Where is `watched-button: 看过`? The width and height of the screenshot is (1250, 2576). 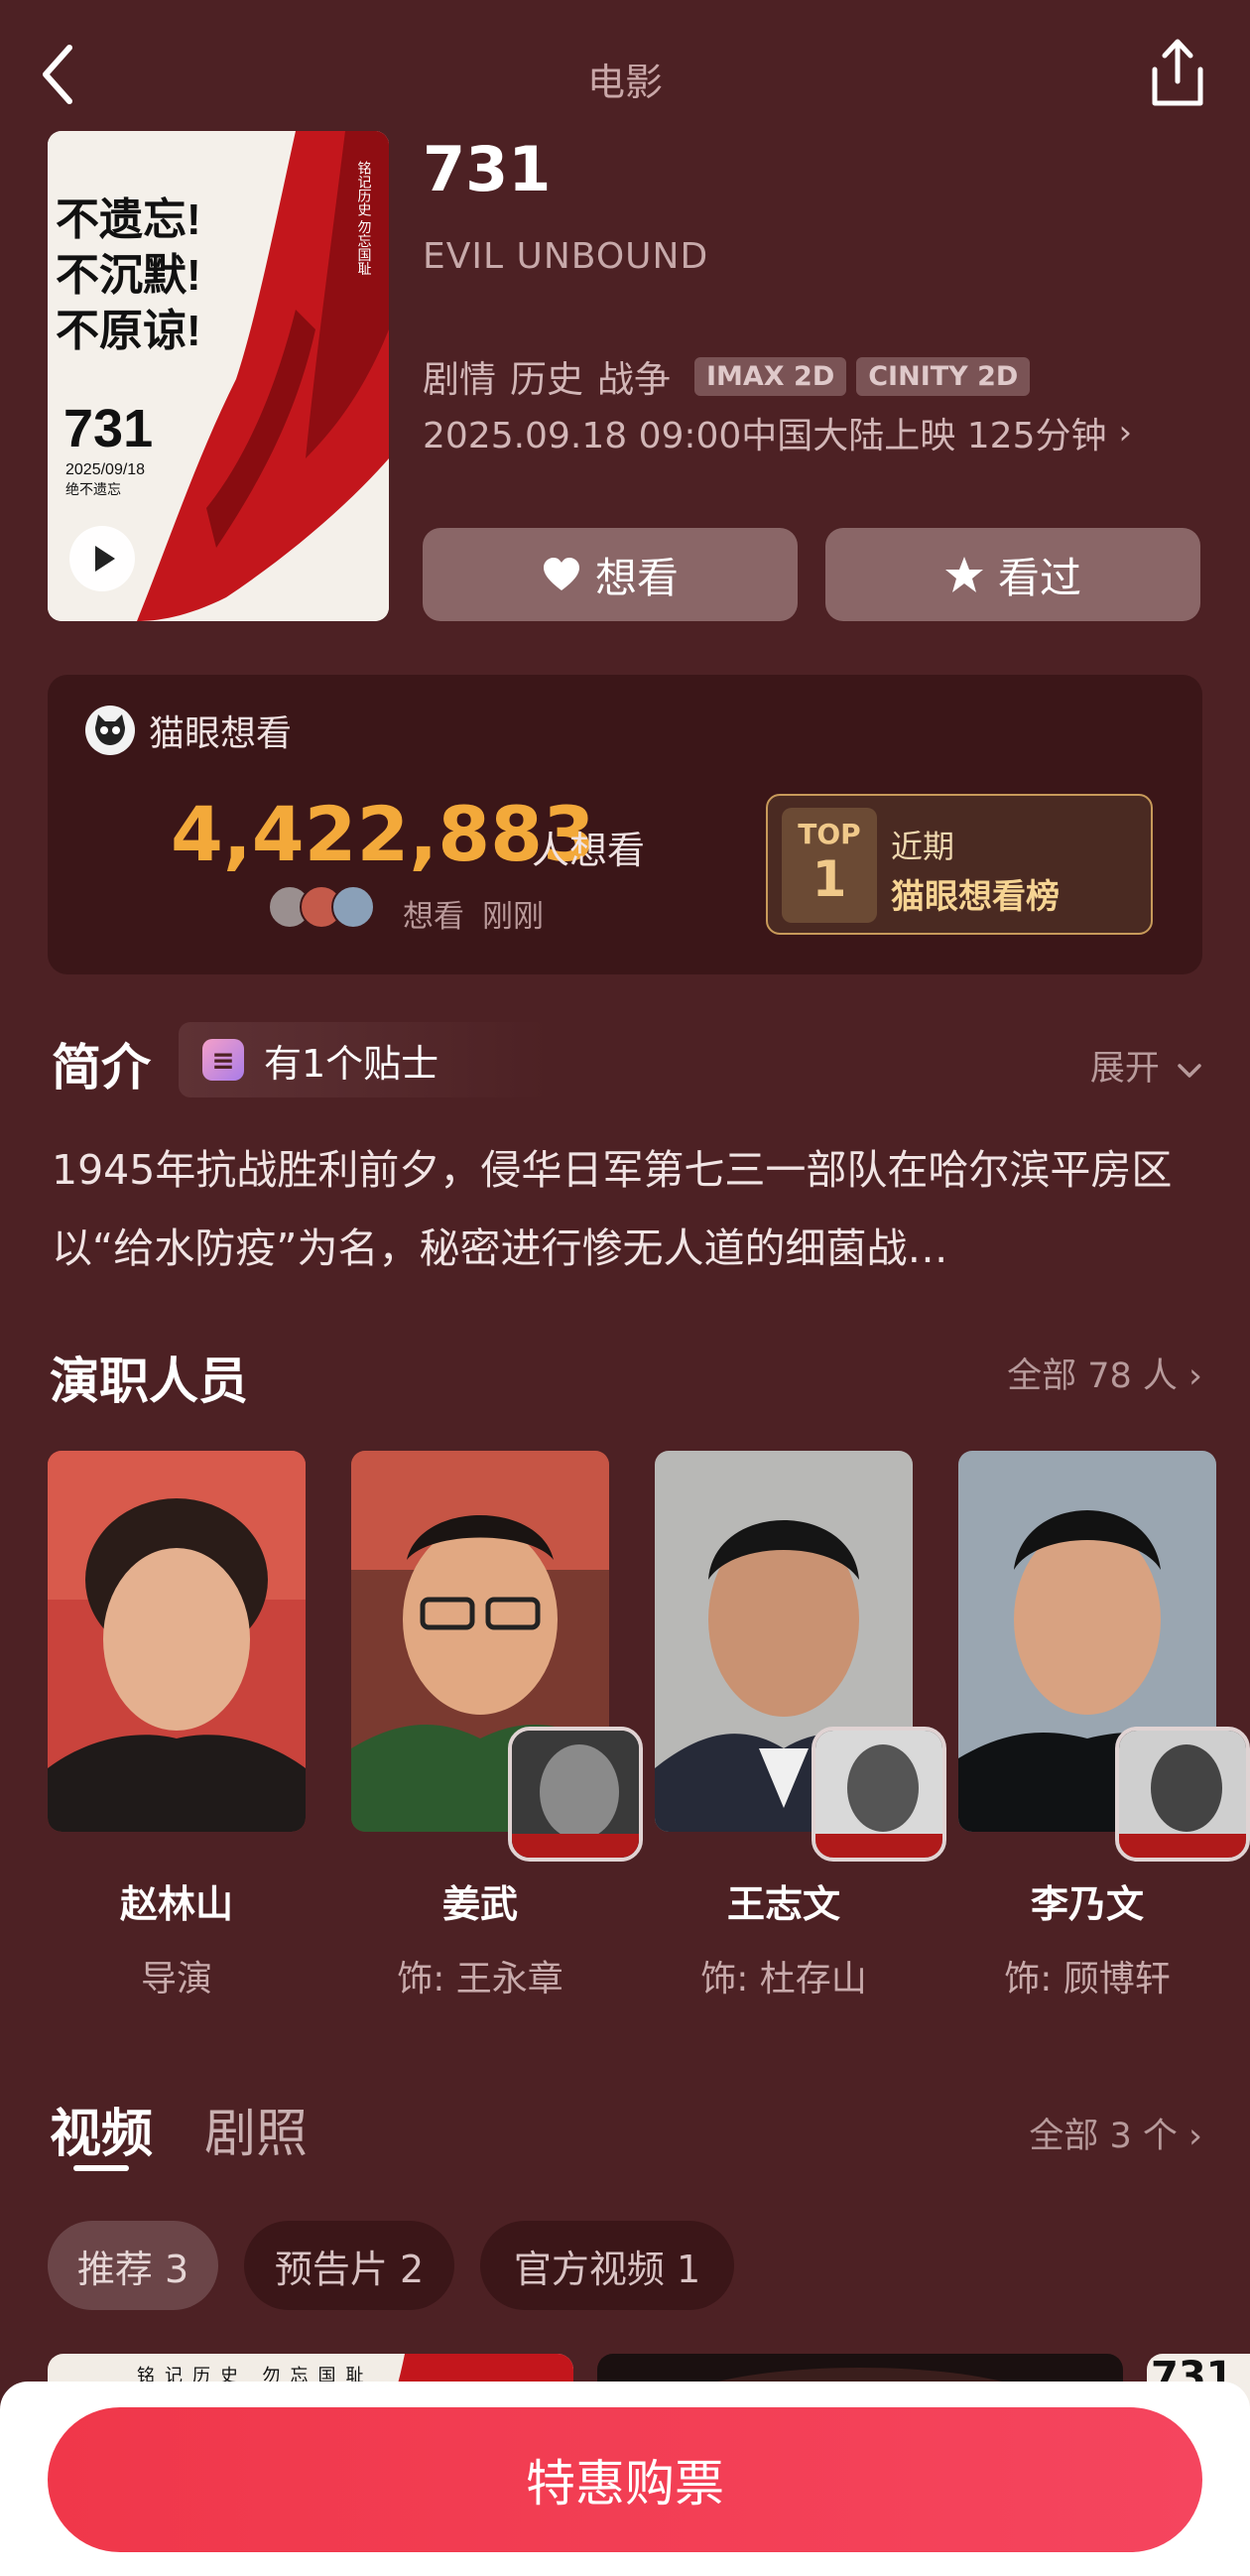 watched-button: 看过 is located at coordinates (1012, 575).